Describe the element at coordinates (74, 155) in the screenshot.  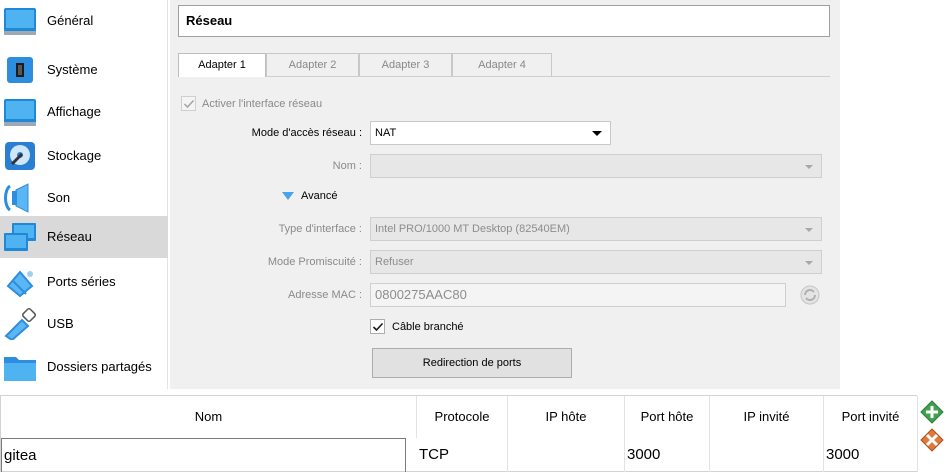
I see `sidebar-item-label: Stockage` at that location.